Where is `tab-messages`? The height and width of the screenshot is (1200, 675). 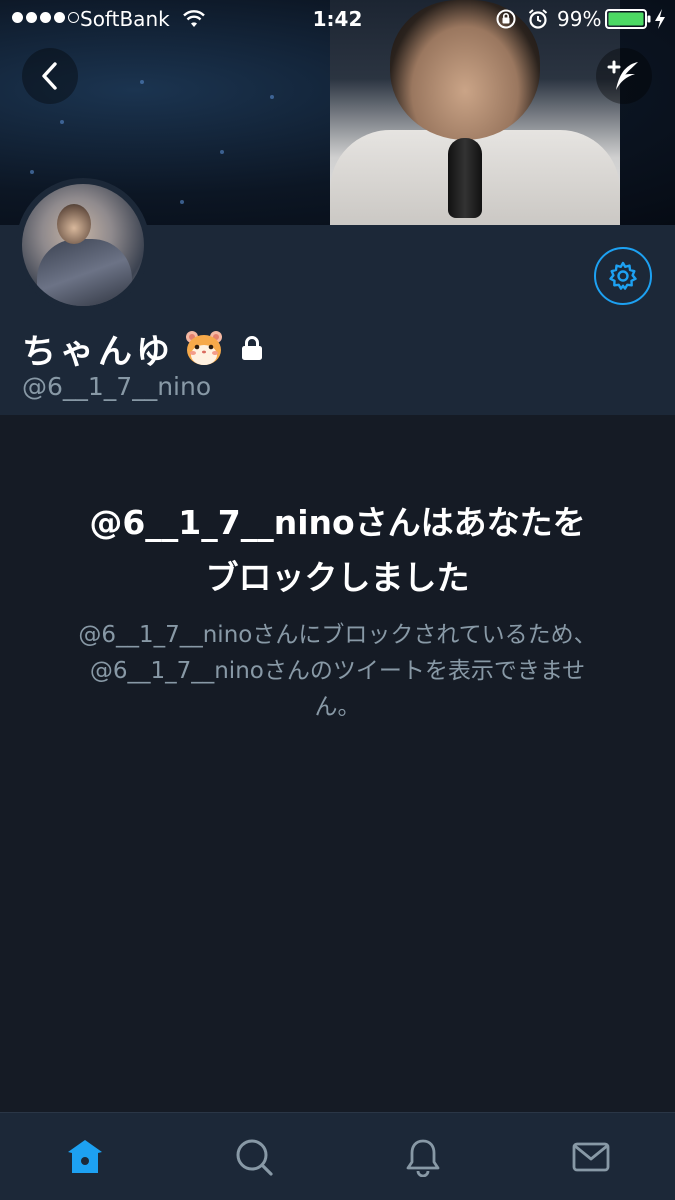
tab-messages is located at coordinates (591, 1157).